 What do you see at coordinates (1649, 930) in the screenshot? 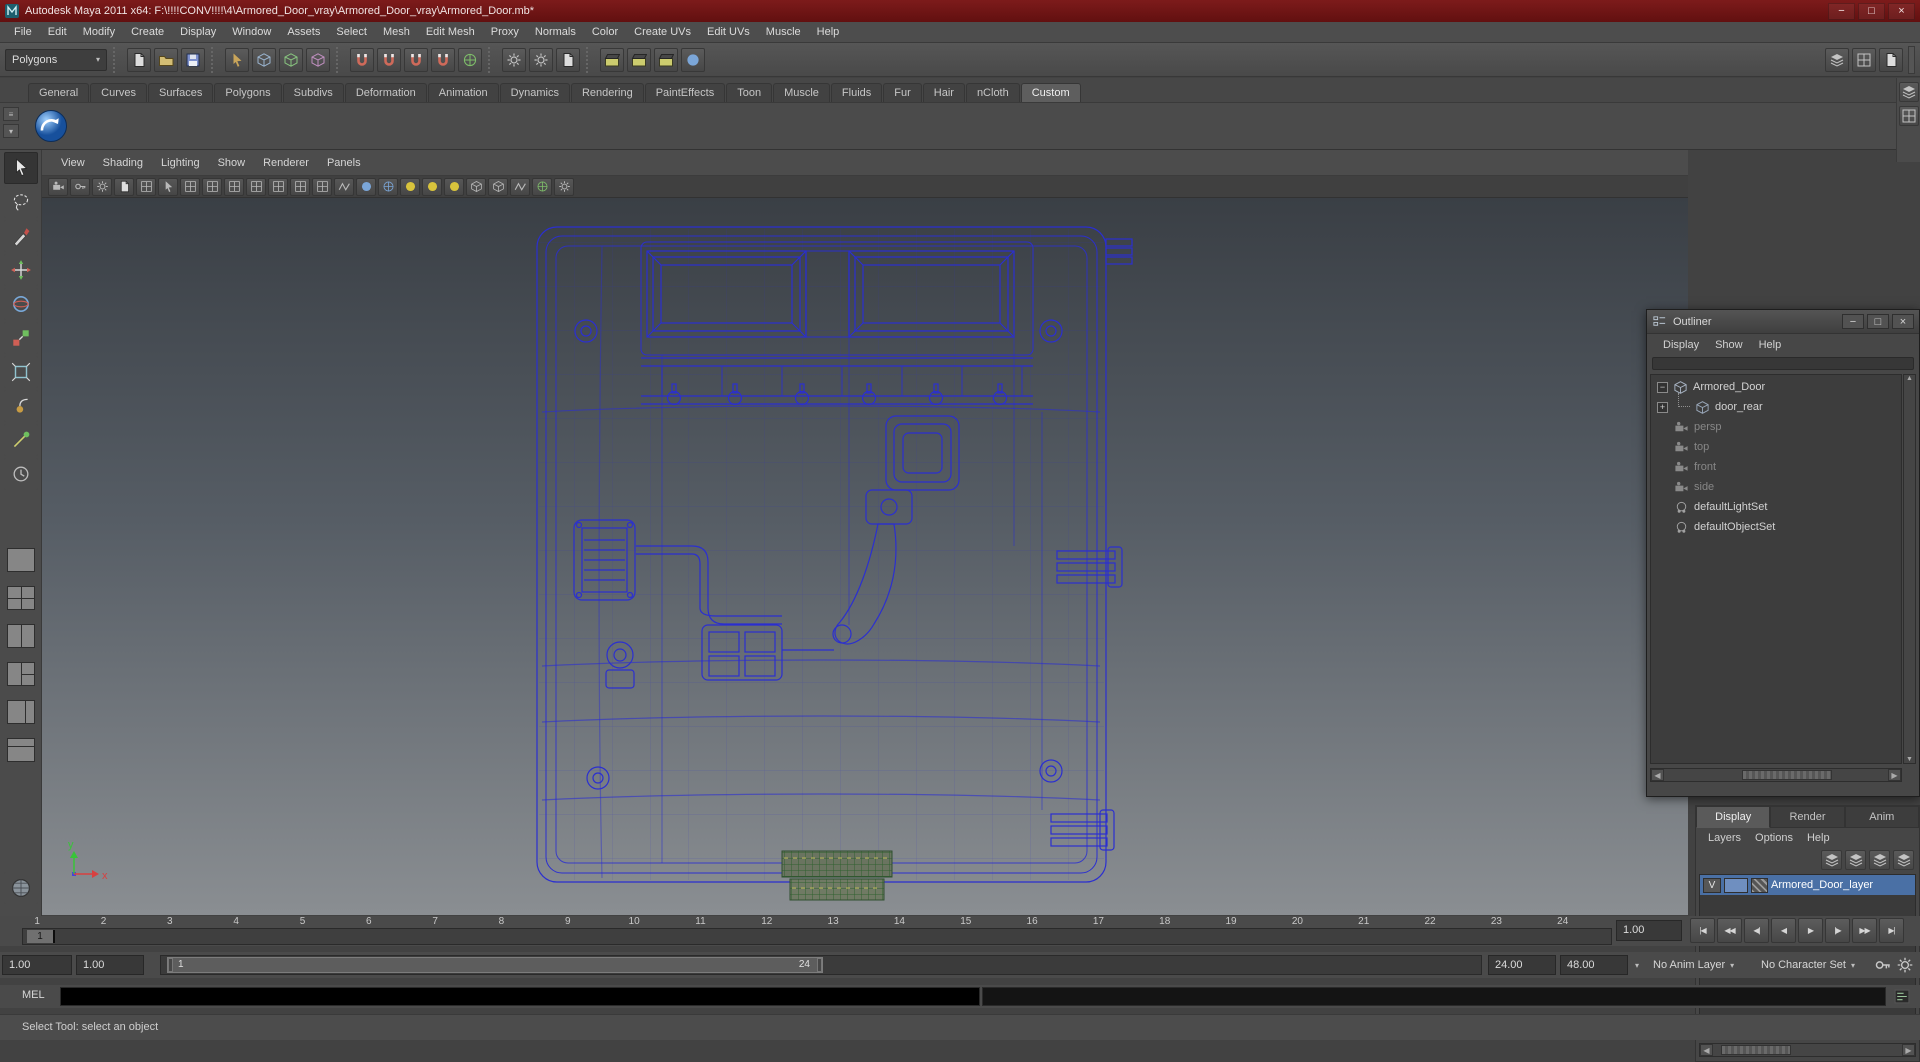
I see `current-time-field: 1.00` at bounding box center [1649, 930].